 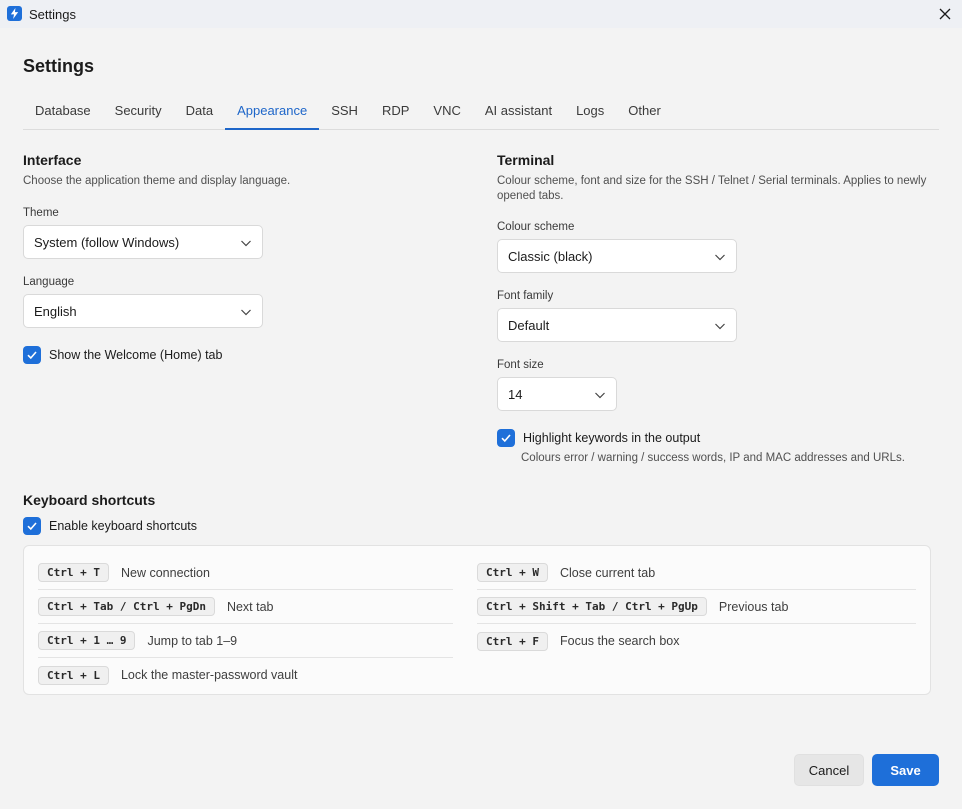 What do you see at coordinates (550, 256) in the screenshot?
I see `colour-scheme-value: Classic (black)` at bounding box center [550, 256].